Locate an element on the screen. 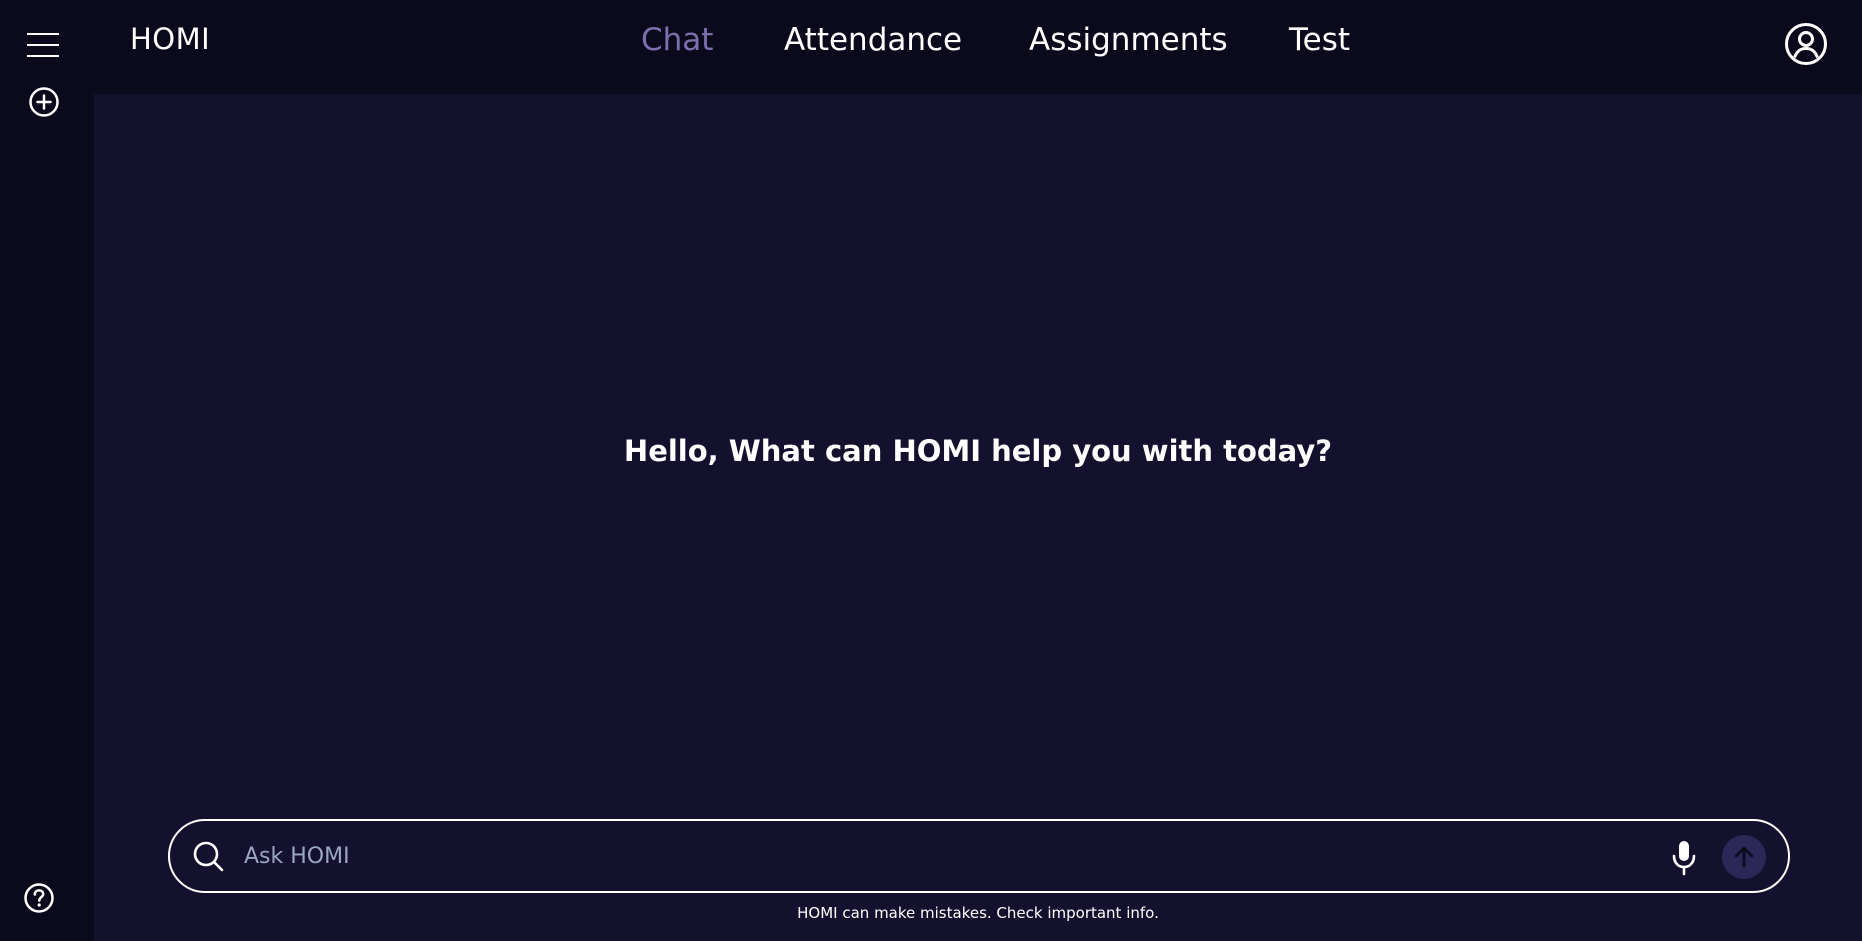 This screenshot has height=941, width=1862. tab-attendance: Attendance is located at coordinates (873, 40).